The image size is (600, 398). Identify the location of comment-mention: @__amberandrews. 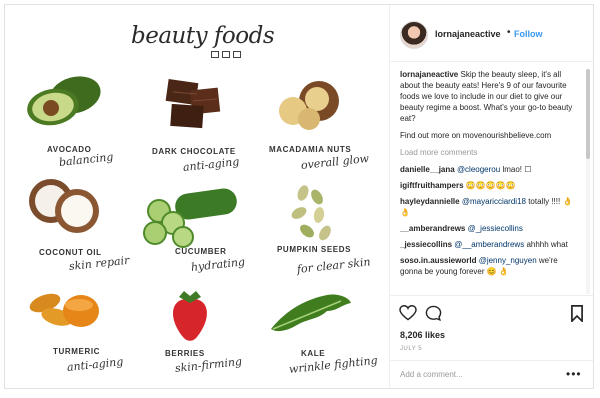
(489, 244).